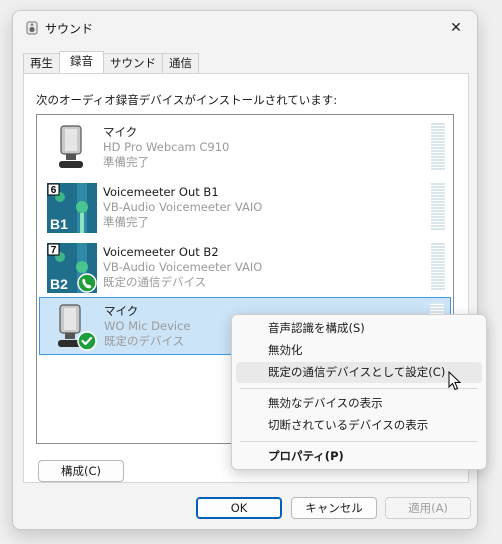  What do you see at coordinates (133, 63) in the screenshot?
I see `tab-sounds: サウンド` at bounding box center [133, 63].